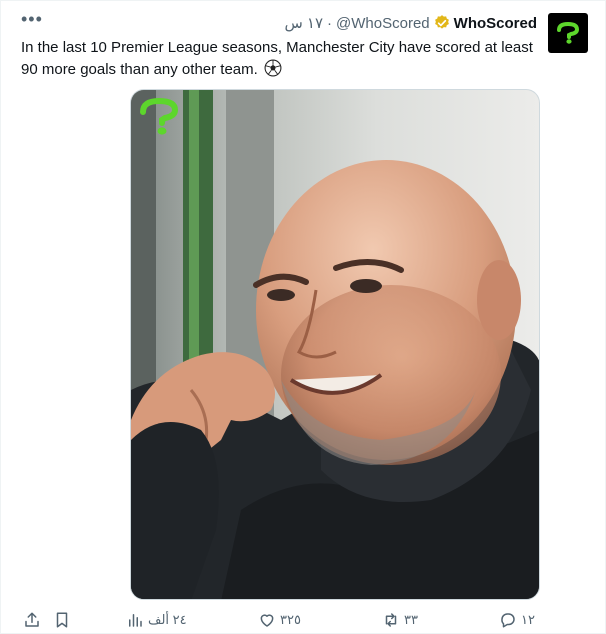 The height and width of the screenshot is (634, 606). What do you see at coordinates (528, 619) in the screenshot?
I see `replies-count: ١٢` at bounding box center [528, 619].